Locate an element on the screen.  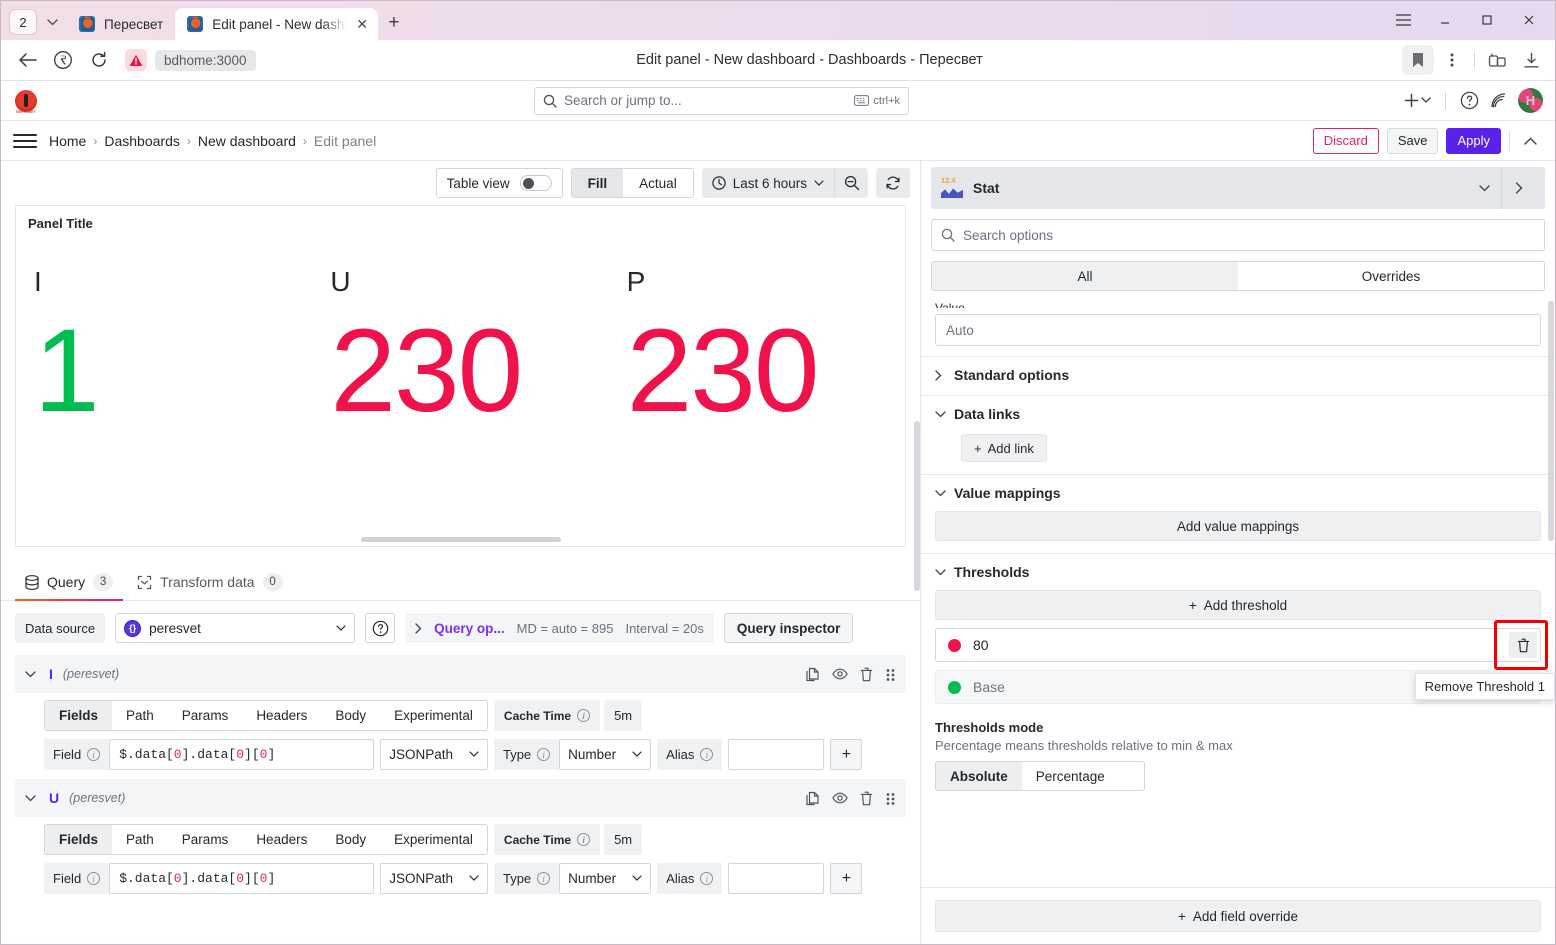
query-tab-params: Params is located at coordinates (205, 839).